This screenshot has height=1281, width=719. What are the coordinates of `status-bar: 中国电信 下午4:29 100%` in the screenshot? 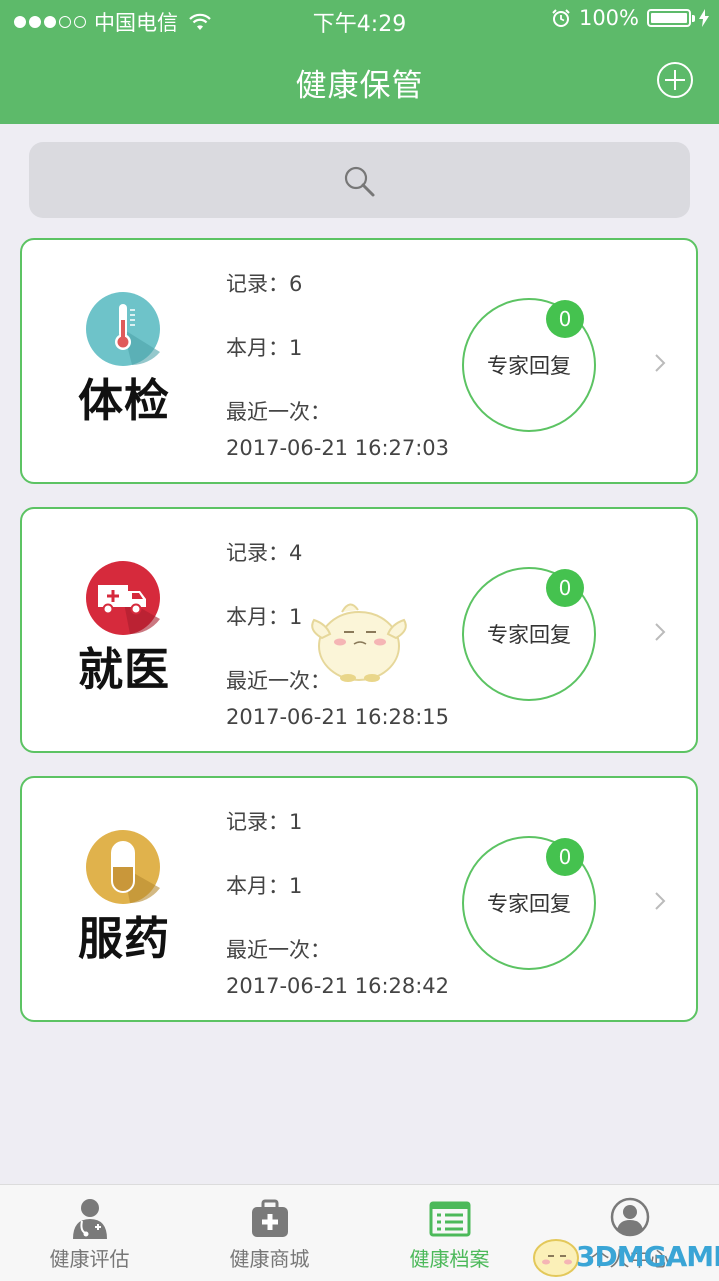 It's located at (359, 20).